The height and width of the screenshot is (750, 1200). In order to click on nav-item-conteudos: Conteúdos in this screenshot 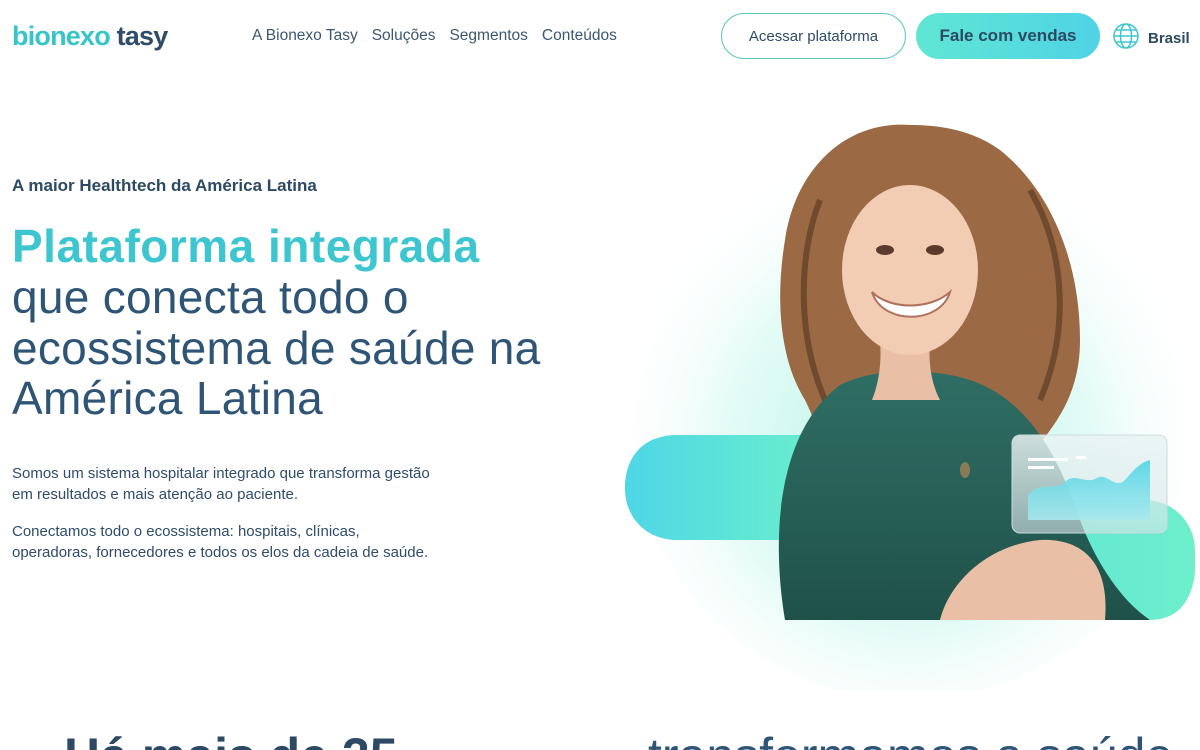, I will do `click(579, 36)`.